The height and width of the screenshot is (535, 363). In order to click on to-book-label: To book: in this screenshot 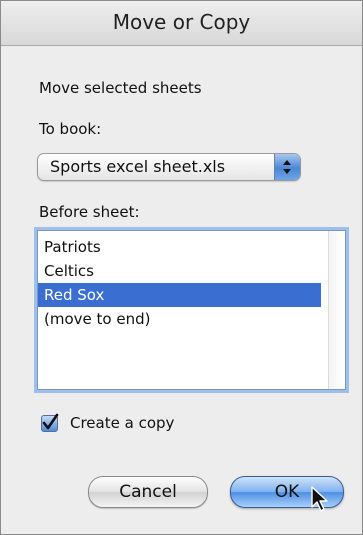, I will do `click(70, 129)`.